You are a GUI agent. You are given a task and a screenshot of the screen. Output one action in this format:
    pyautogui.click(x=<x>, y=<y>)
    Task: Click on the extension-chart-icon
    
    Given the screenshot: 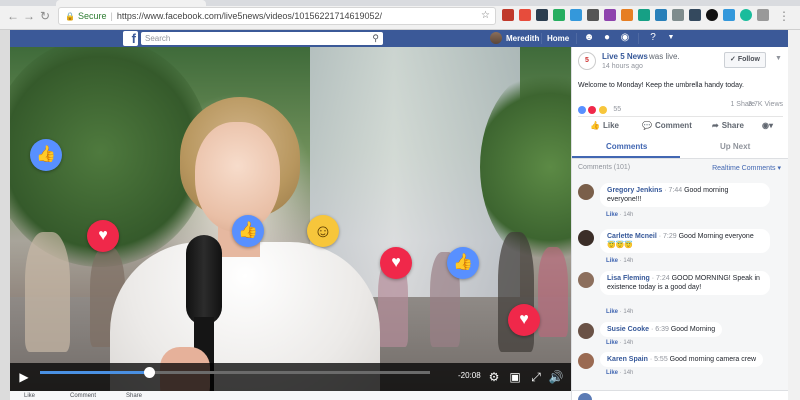 What is the action you would take?
    pyautogui.click(x=729, y=15)
    